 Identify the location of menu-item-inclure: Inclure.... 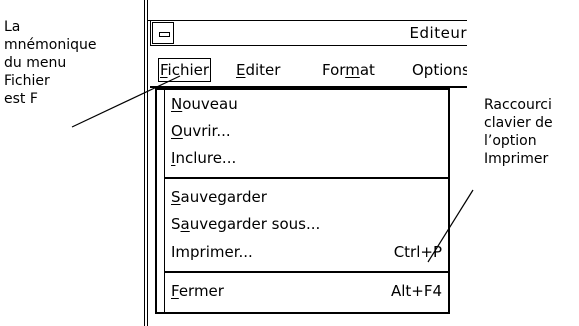
(306, 158).